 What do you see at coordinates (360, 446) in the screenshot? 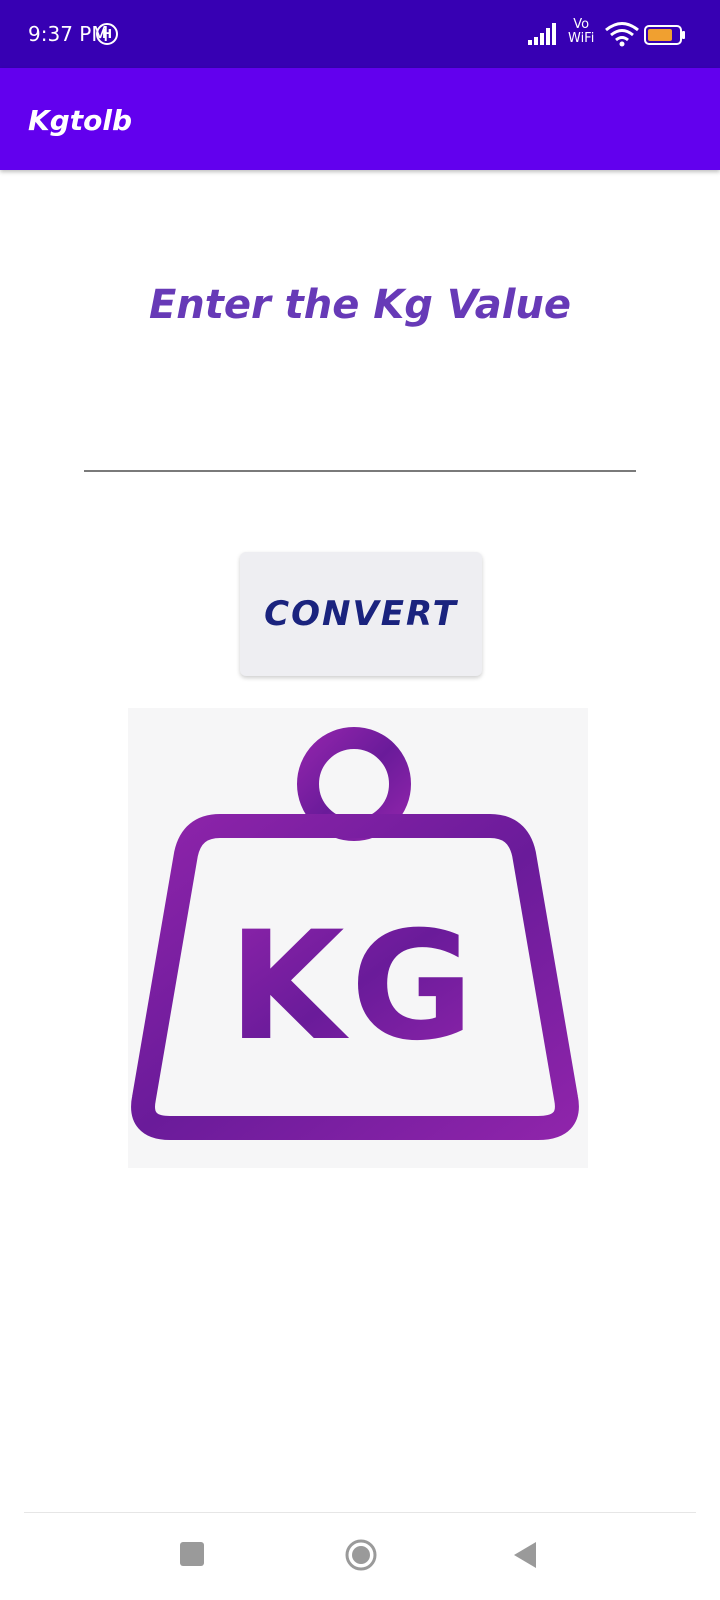
I see `kg-input` at bounding box center [360, 446].